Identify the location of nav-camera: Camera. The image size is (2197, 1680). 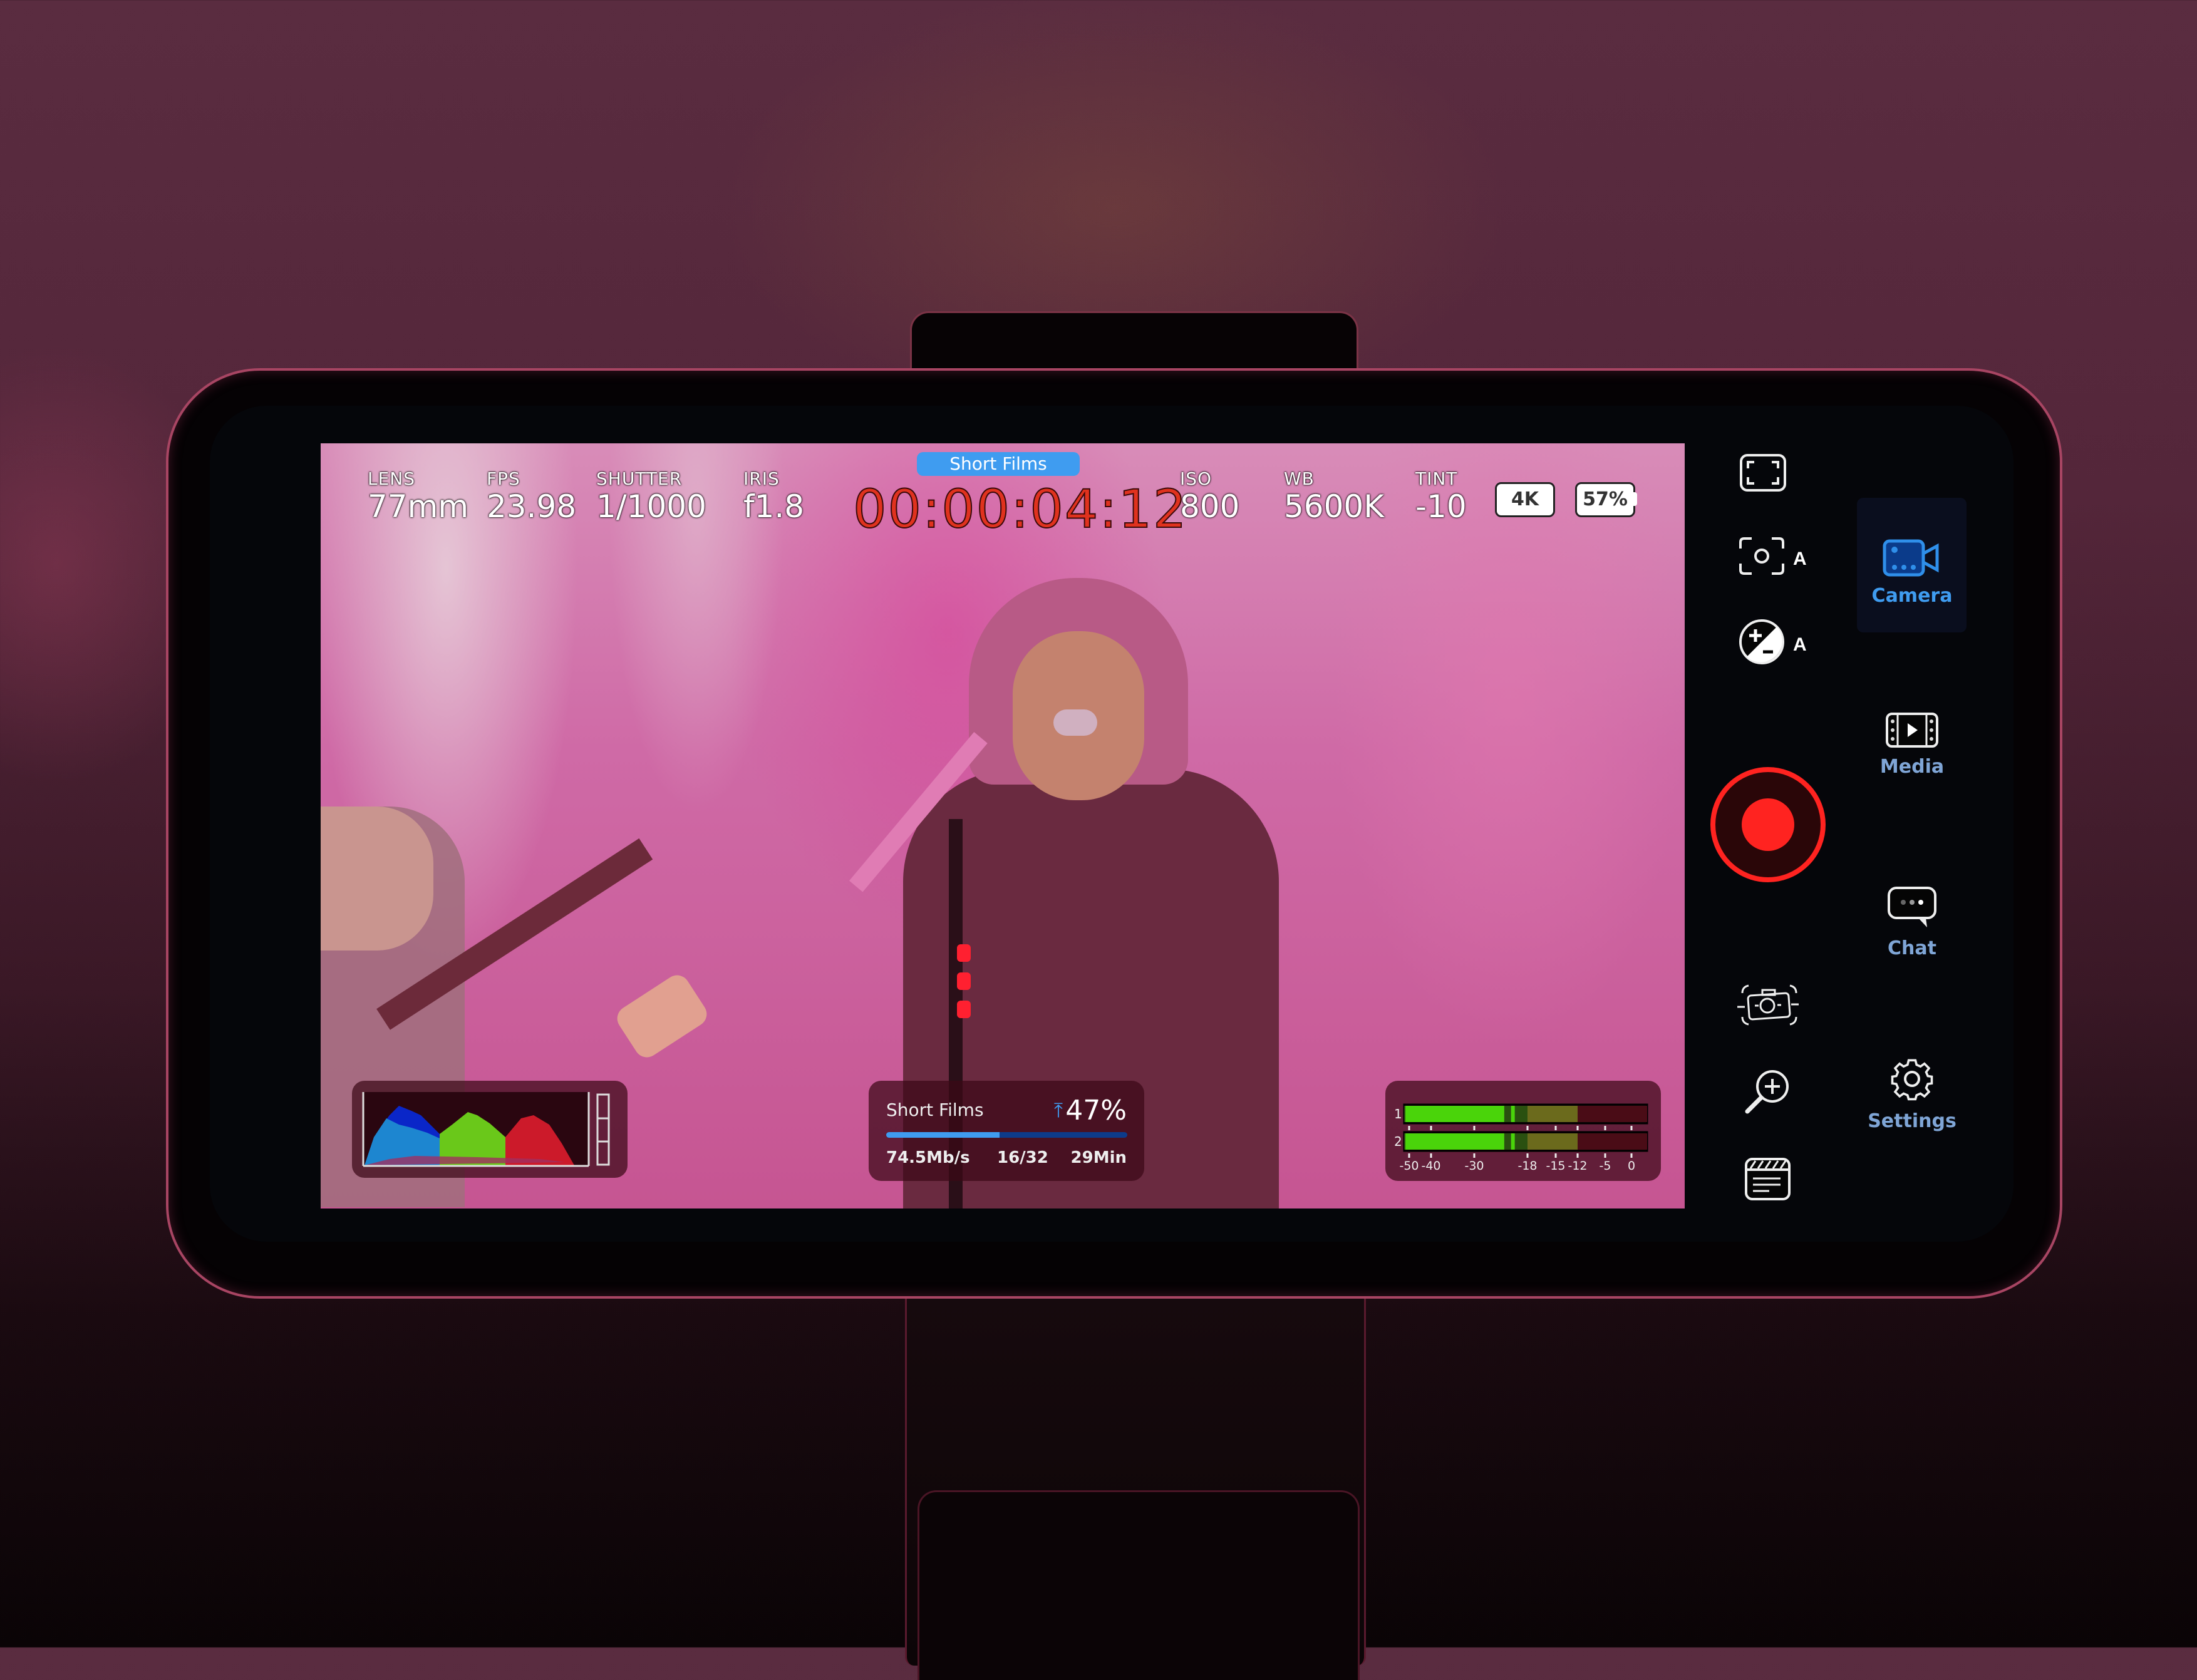
(1912, 573).